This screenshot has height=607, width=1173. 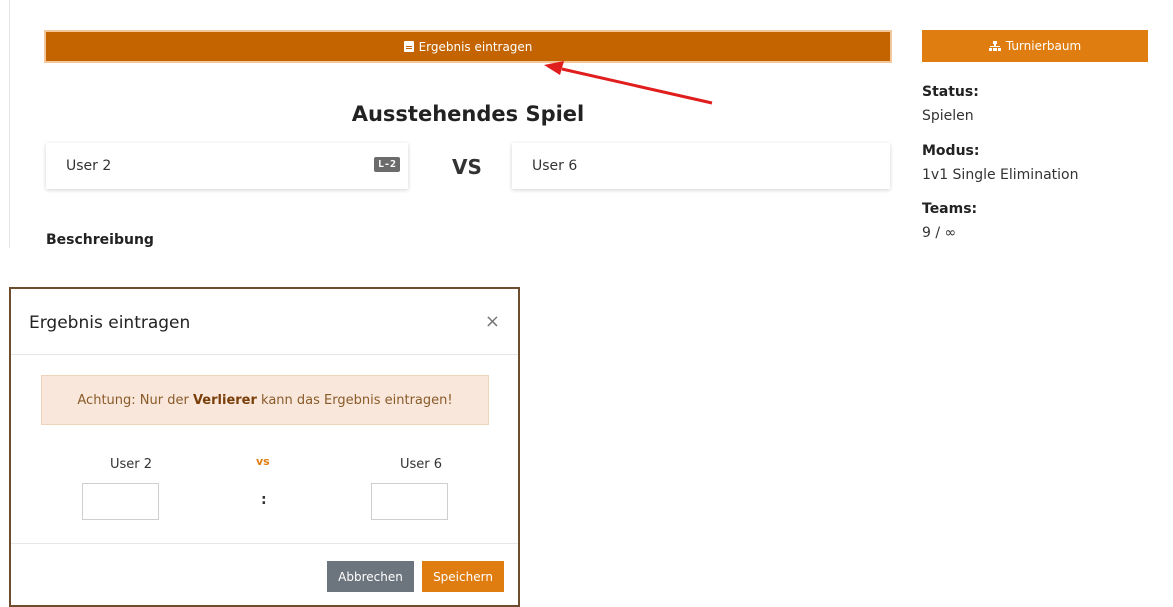 What do you see at coordinates (994, 46) in the screenshot?
I see `sitemap-icon` at bounding box center [994, 46].